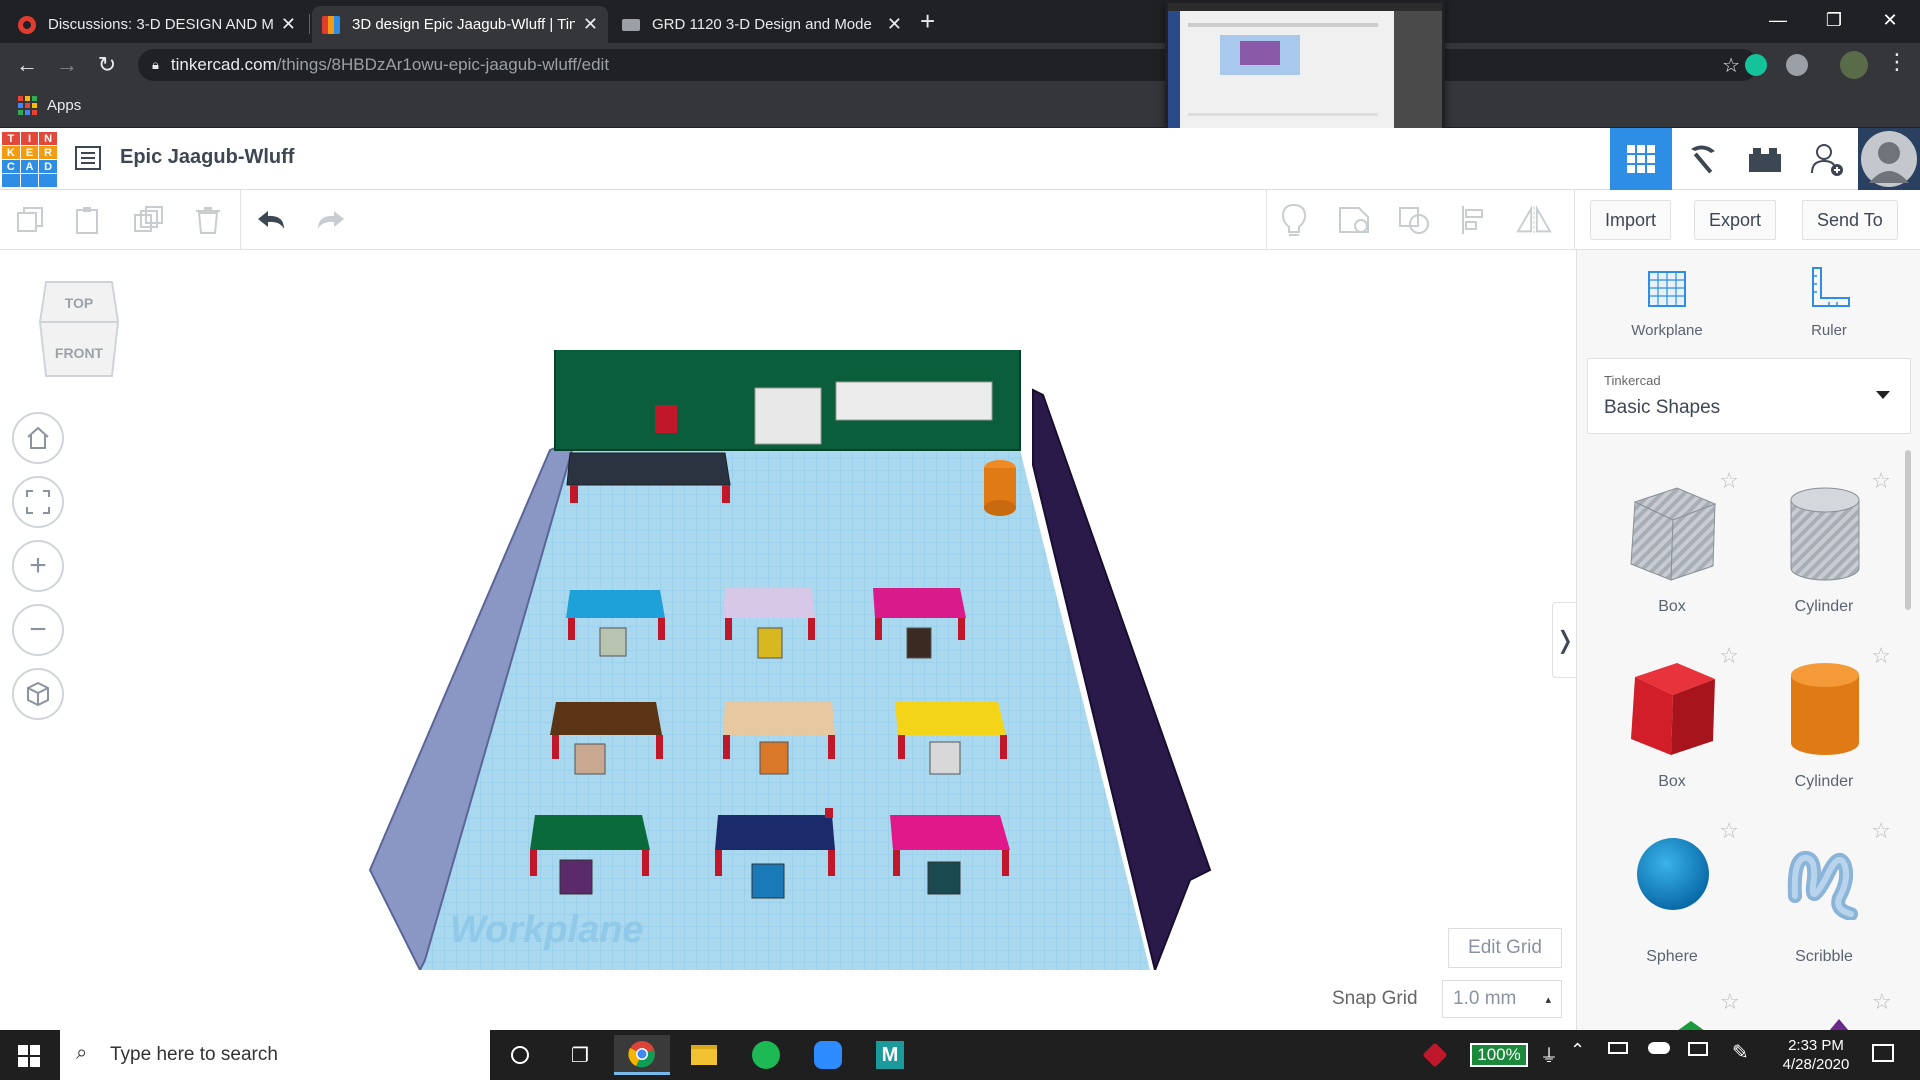 The image size is (1920, 1080). What do you see at coordinates (79, 329) in the screenshot?
I see `view-cube: TOP FRONT` at bounding box center [79, 329].